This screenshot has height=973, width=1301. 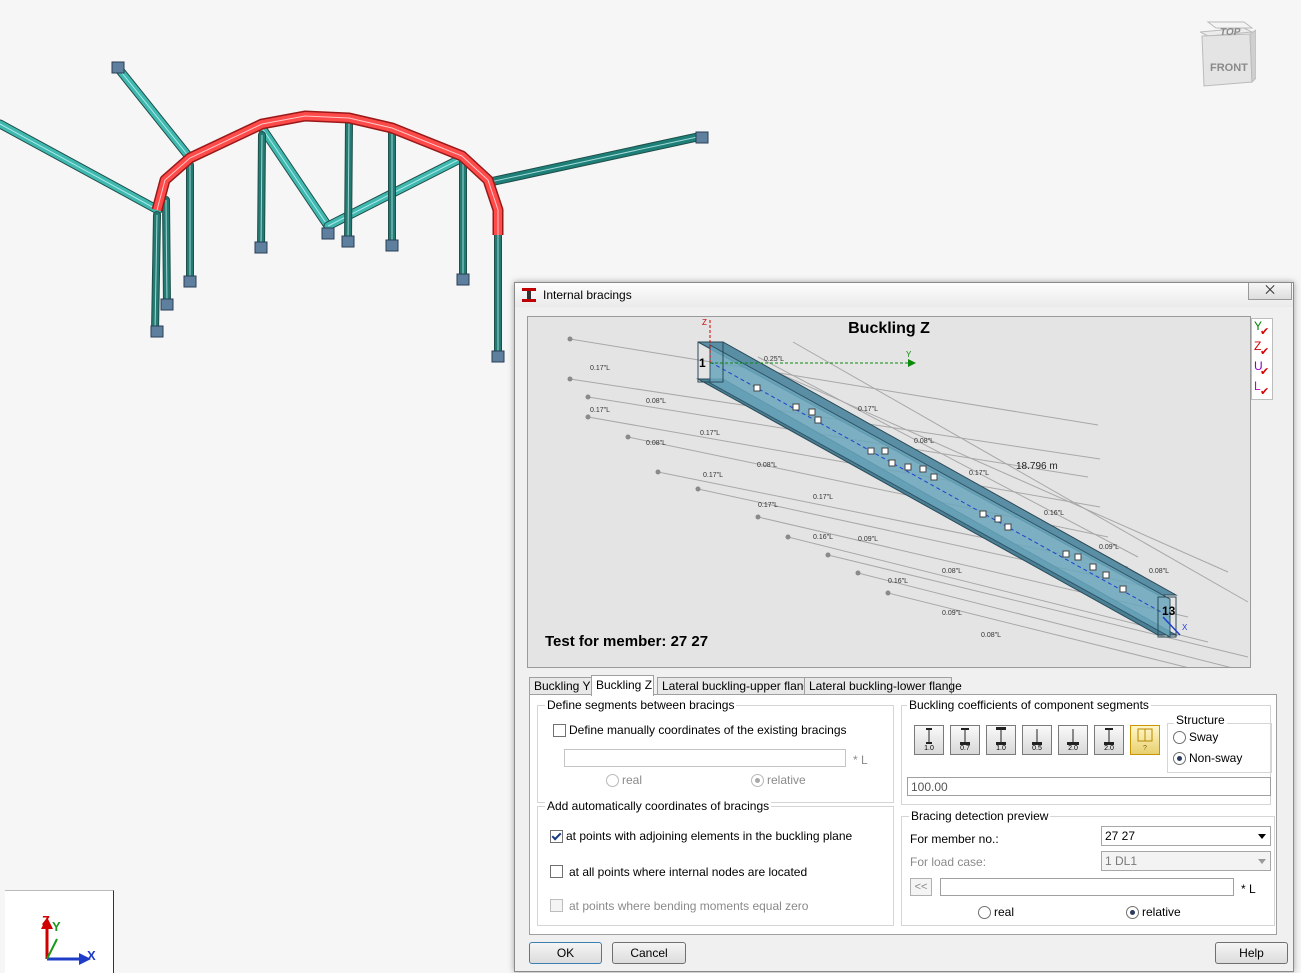 I want to click on nonsway-radio, so click(x=1179, y=758).